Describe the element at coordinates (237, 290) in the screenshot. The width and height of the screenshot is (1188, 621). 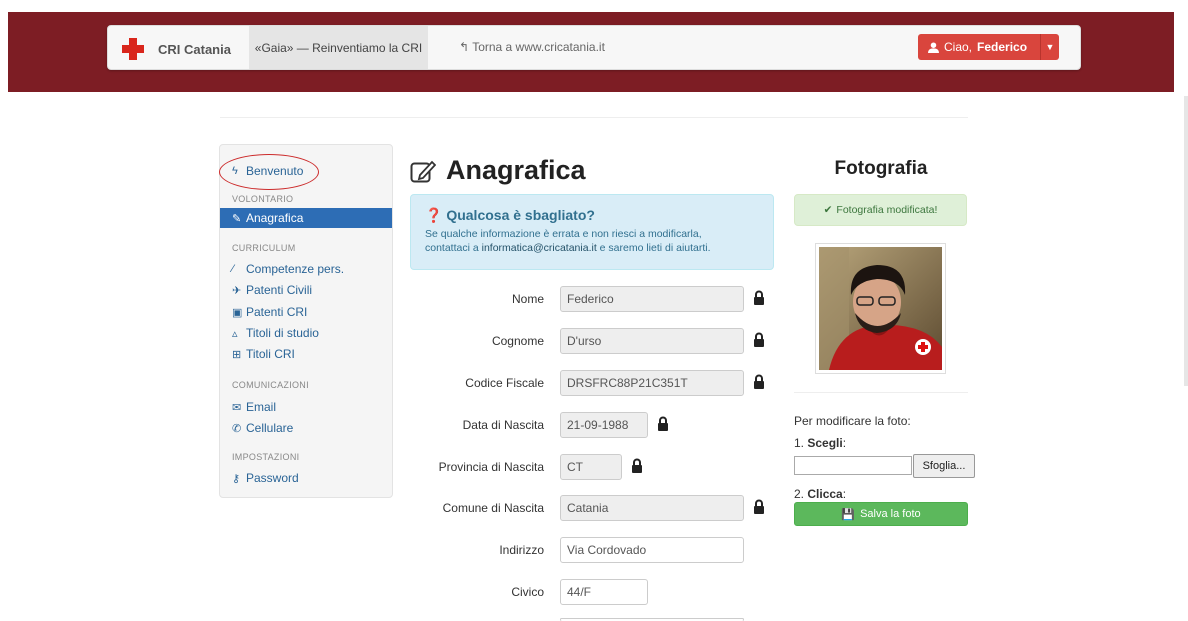
I see `plane-icon: ✈` at that location.